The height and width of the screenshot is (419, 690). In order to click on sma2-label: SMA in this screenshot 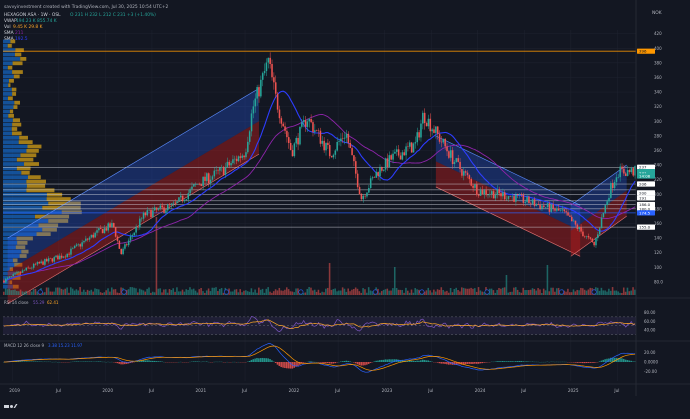, I will do `click(9, 39)`.